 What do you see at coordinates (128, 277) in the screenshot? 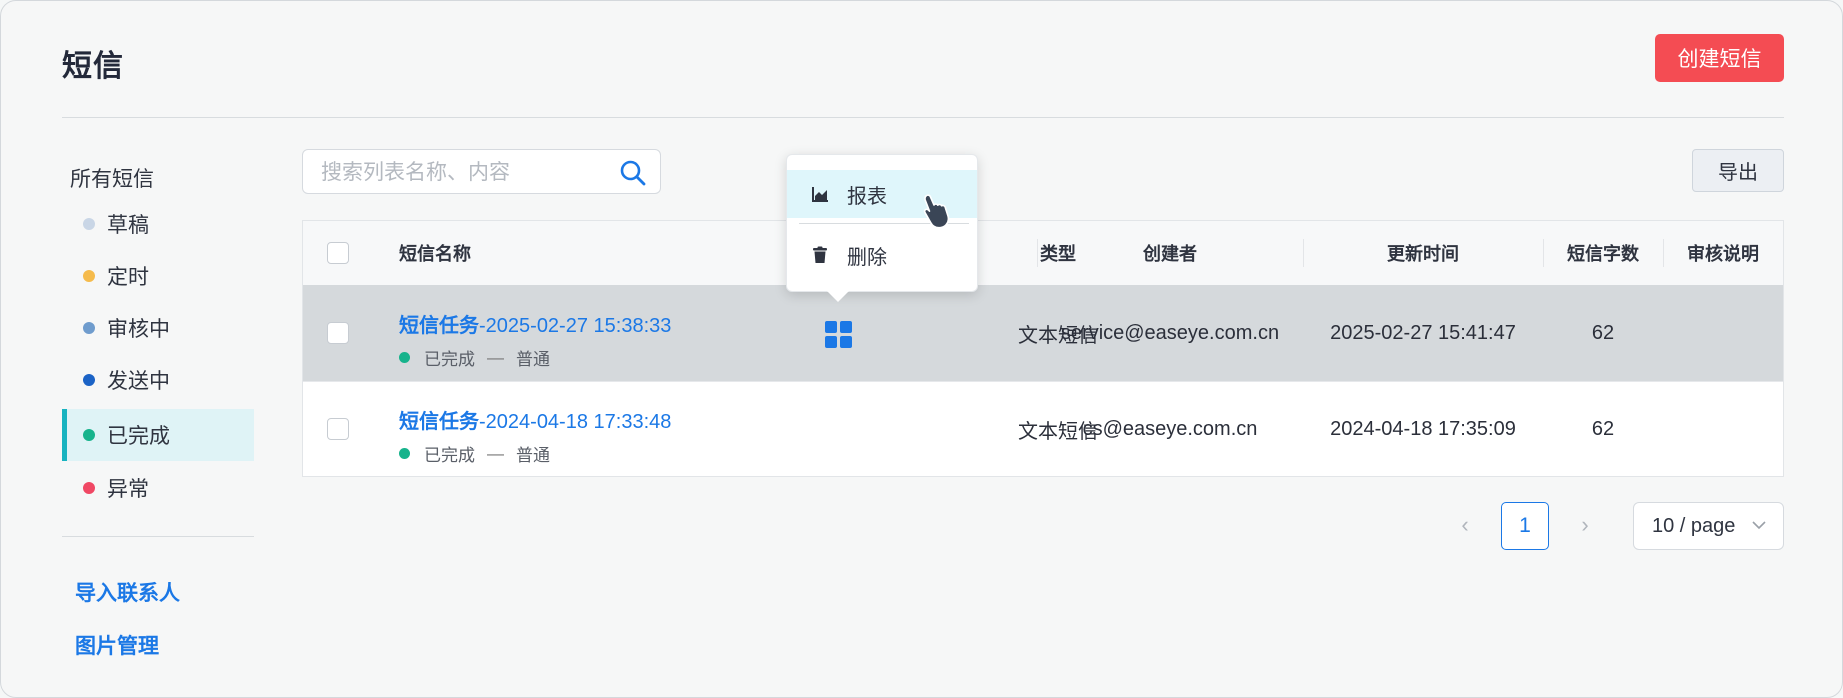
I see `sidebar-item-label: 定时` at bounding box center [128, 277].